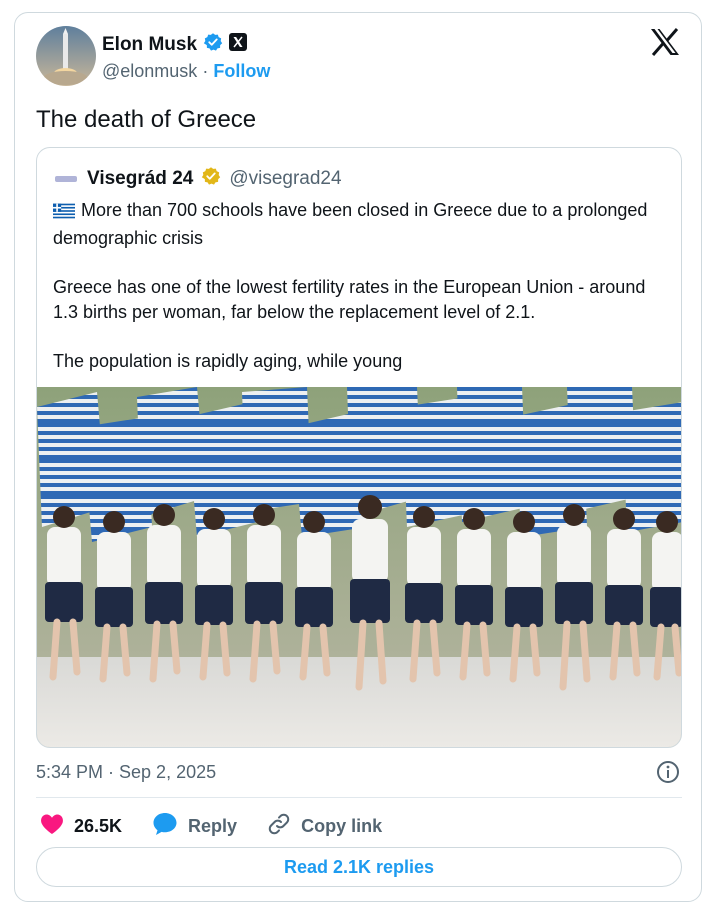  I want to click on quoted-author-handle: @visegrad24, so click(285, 178).